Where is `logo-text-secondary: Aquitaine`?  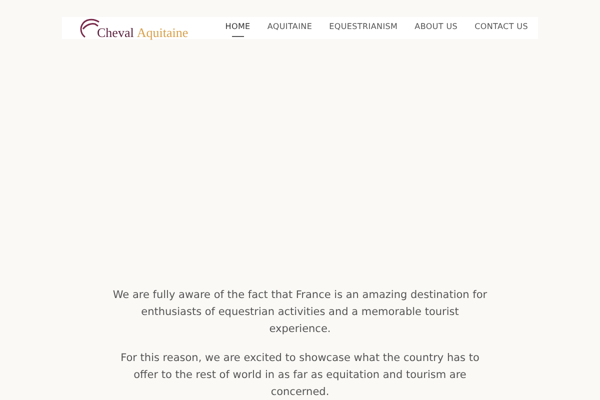
logo-text-secondary: Aquitaine is located at coordinates (162, 32).